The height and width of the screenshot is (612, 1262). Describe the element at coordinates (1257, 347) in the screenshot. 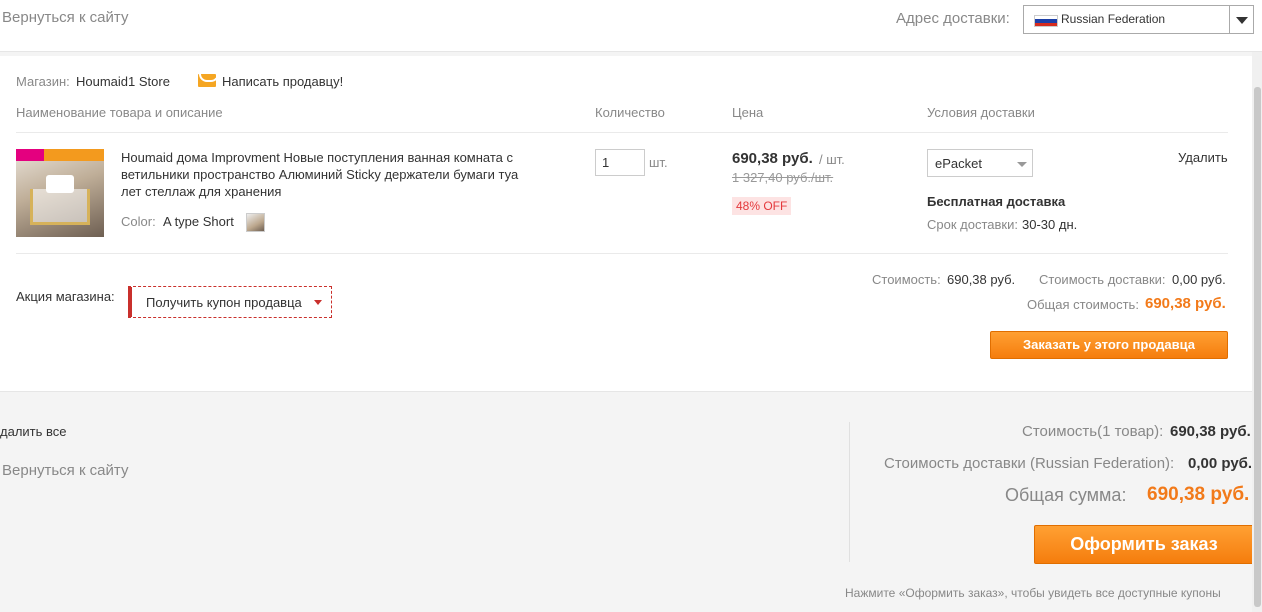

I see `scrollbar-thumb` at that location.